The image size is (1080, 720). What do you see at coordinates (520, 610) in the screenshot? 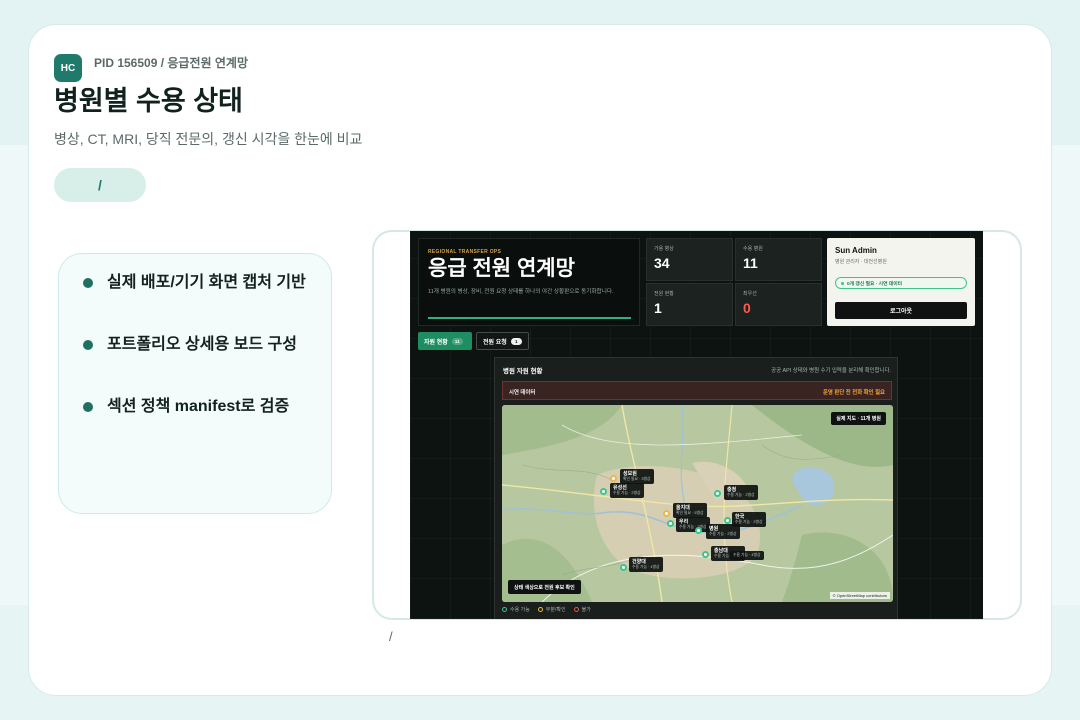
I see `legend-label: 수용 가능` at bounding box center [520, 610].